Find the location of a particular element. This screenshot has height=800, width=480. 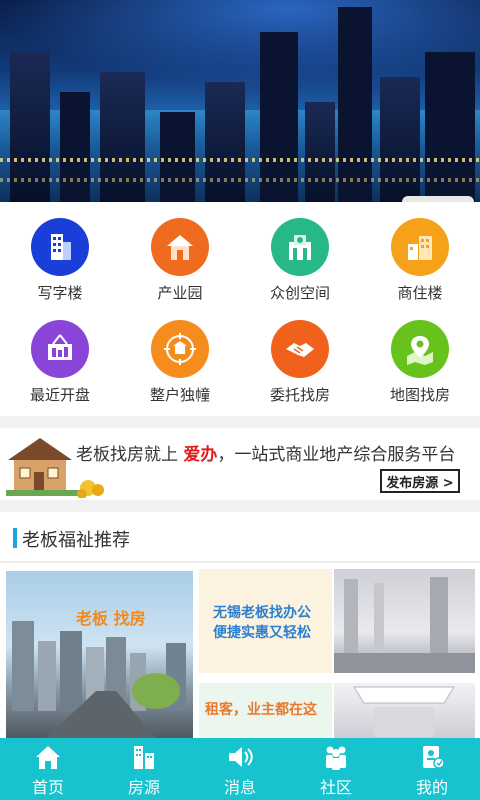

category-entrusted-search: 委托找房 is located at coordinates (300, 354).